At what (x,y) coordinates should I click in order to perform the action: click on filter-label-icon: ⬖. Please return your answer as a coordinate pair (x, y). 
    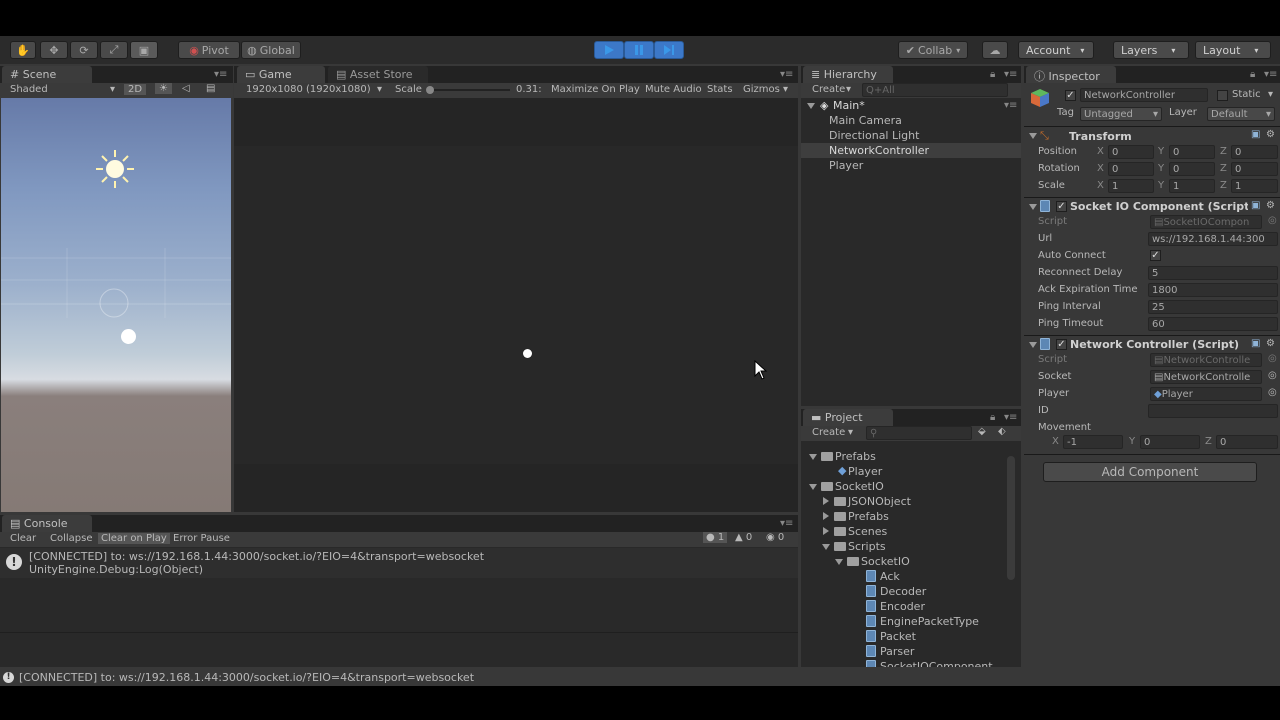
    Looking at the image, I should click on (1002, 431).